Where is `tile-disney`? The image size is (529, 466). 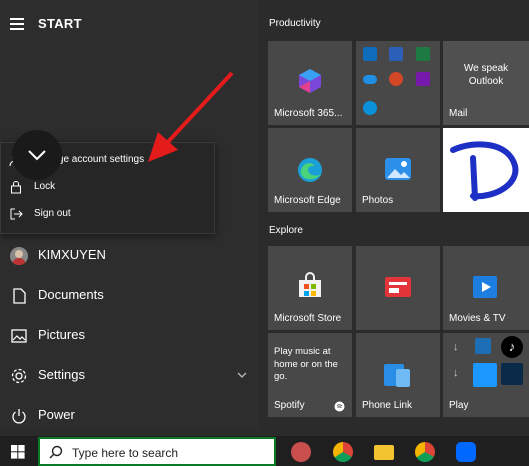
tile-disney is located at coordinates (486, 170).